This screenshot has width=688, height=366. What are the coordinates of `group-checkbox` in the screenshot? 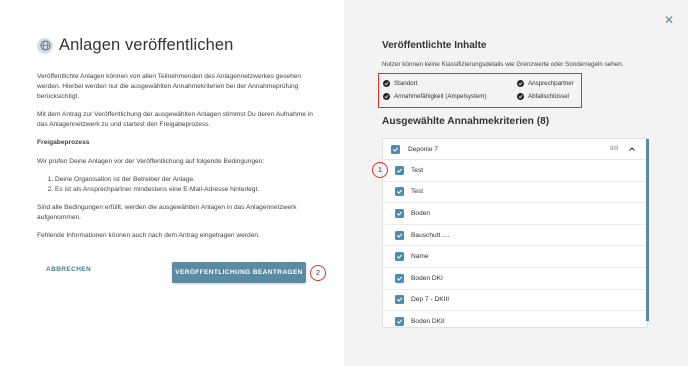 It's located at (395, 149).